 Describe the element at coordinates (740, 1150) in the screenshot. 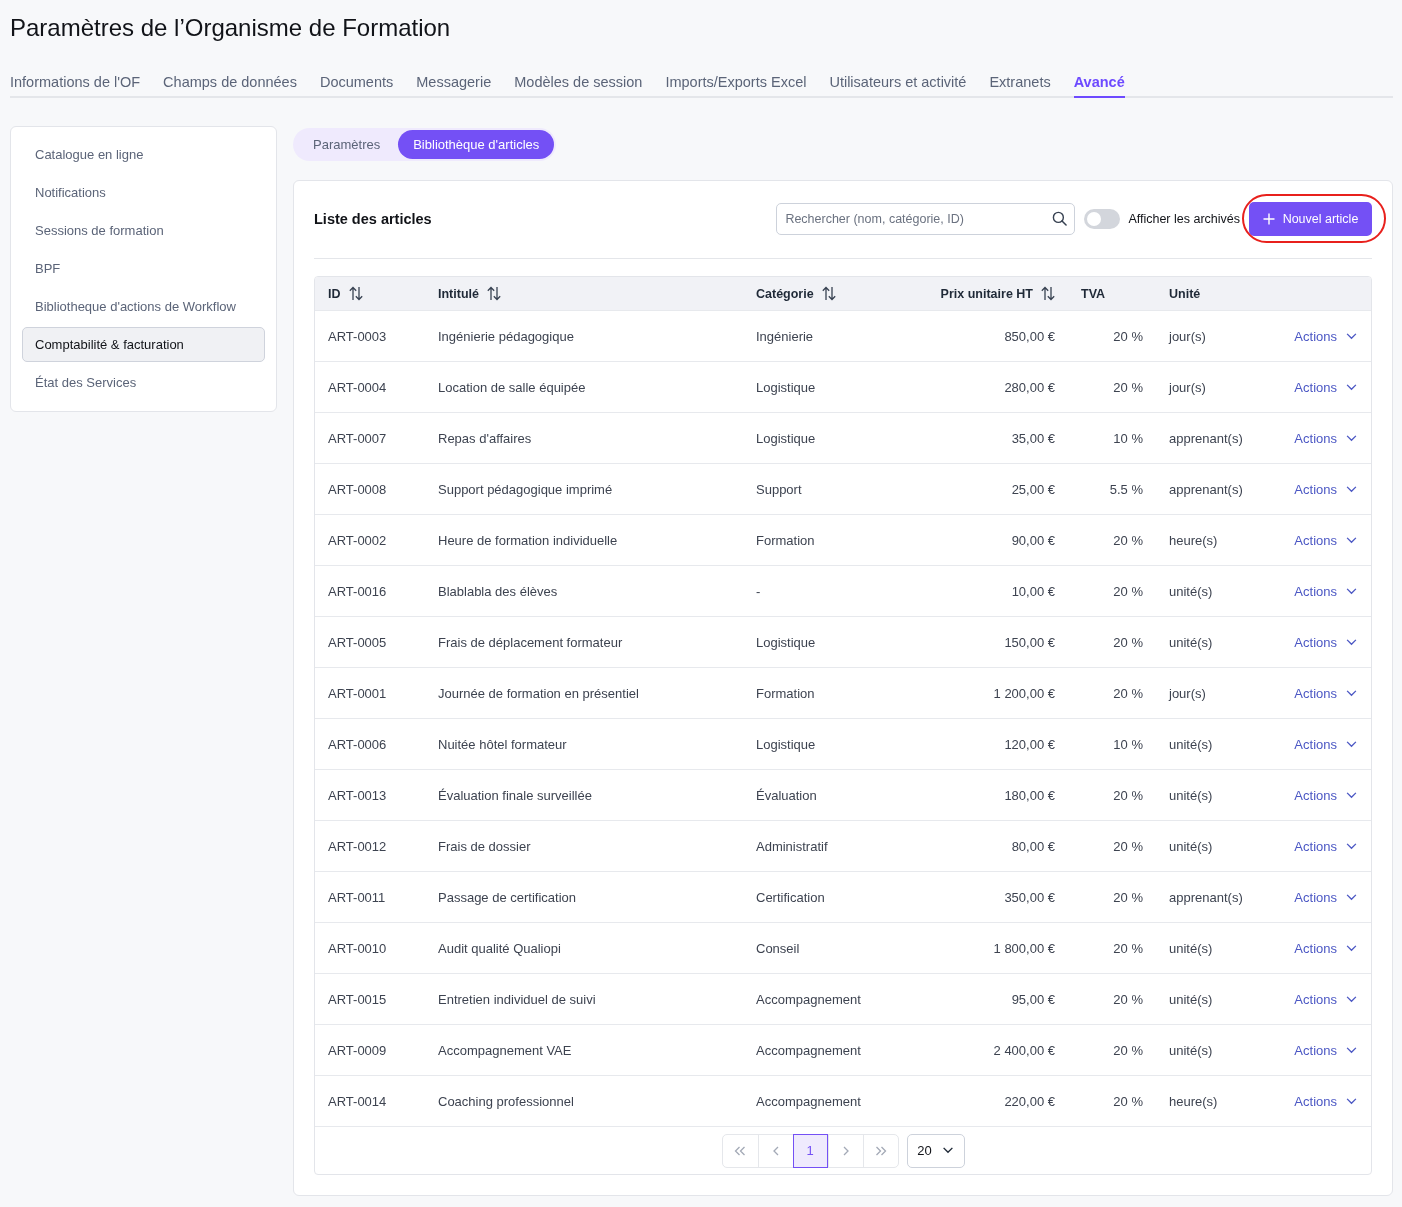

I see `double-chevron-left-icon` at that location.